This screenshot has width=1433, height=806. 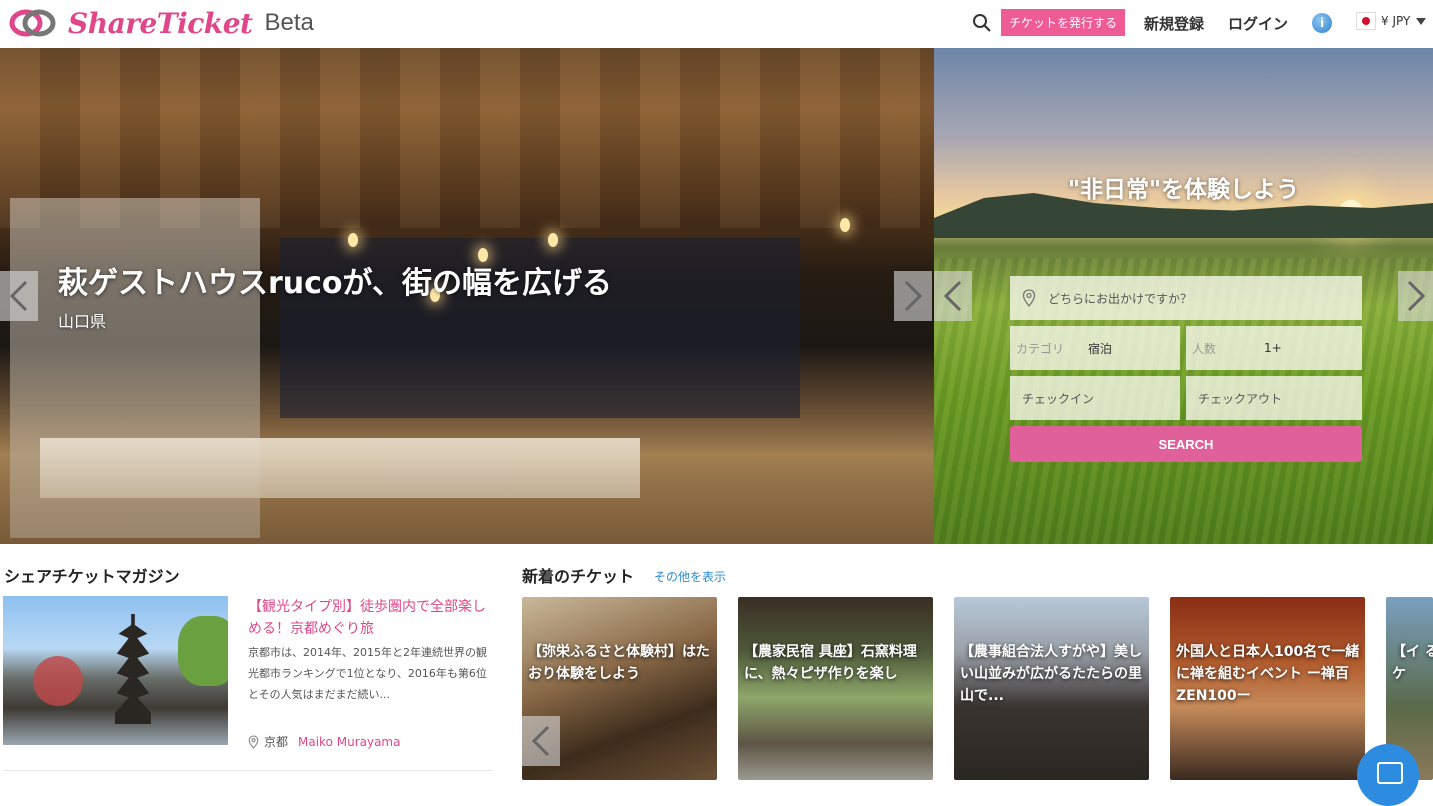 What do you see at coordinates (1366, 21) in the screenshot?
I see `japan-flag-icon` at bounding box center [1366, 21].